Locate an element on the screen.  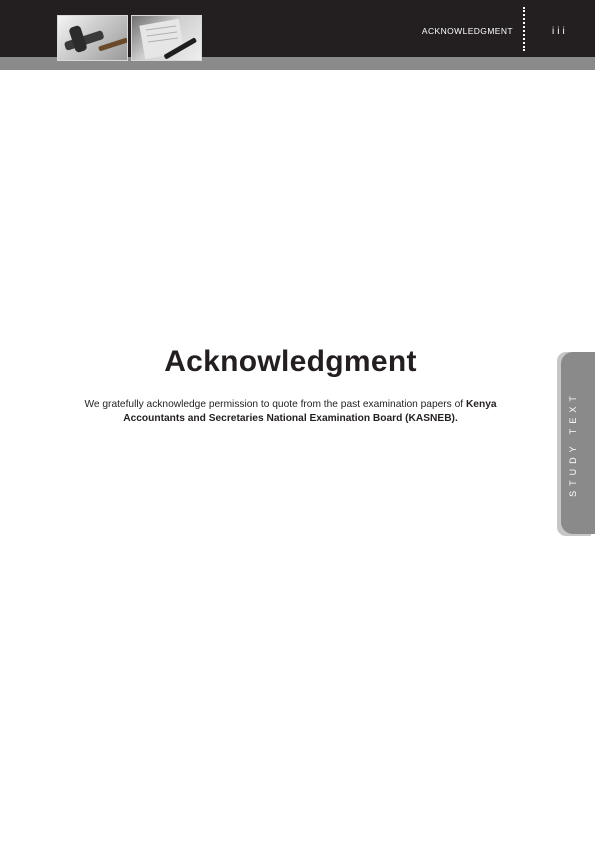
side-tab is located at coordinates (578, 443).